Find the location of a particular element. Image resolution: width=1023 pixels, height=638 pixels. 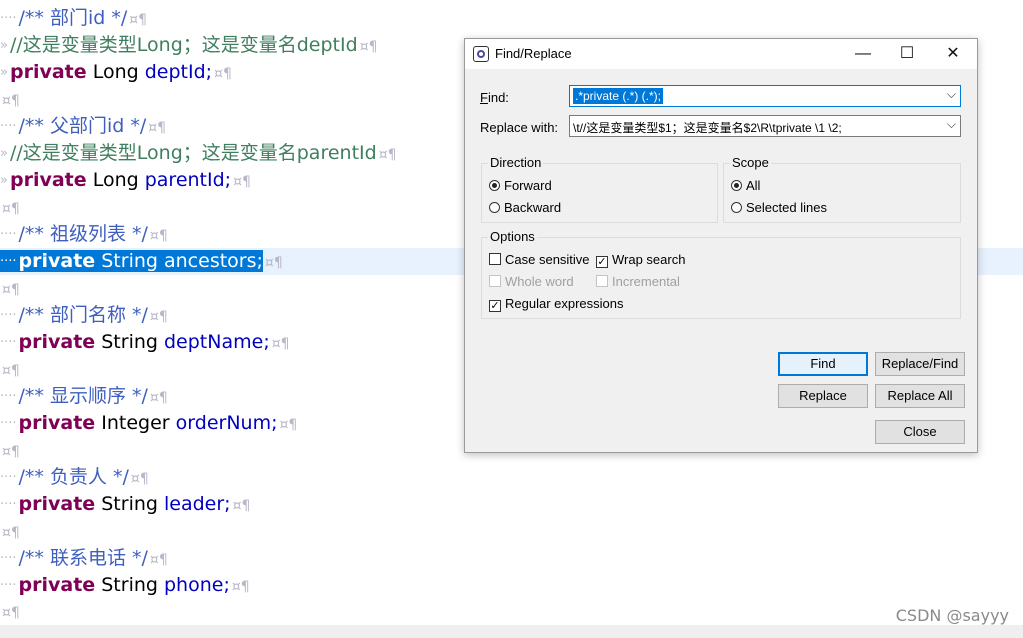

line-comment: //这是变量类型Long；这是变量名parentId is located at coordinates (193, 153).